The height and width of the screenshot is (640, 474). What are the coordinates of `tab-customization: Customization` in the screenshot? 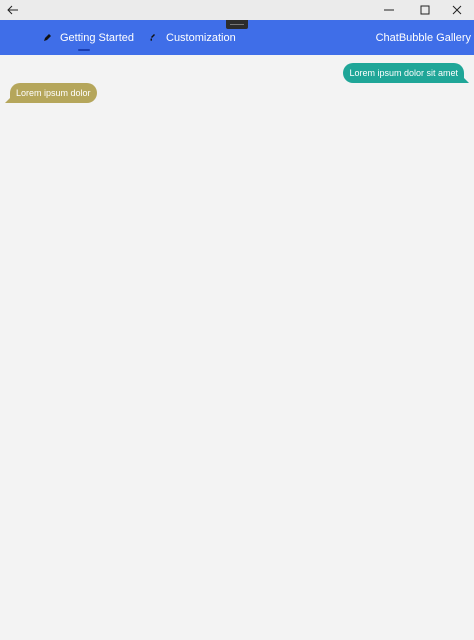 It's located at (192, 37).